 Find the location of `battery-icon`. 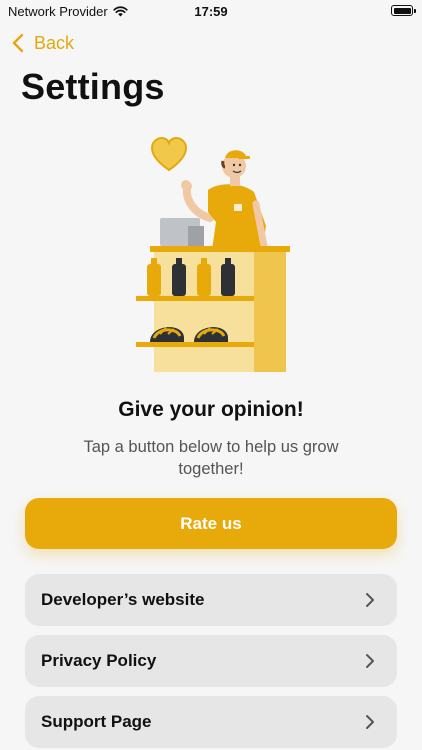

battery-icon is located at coordinates (403, 10).